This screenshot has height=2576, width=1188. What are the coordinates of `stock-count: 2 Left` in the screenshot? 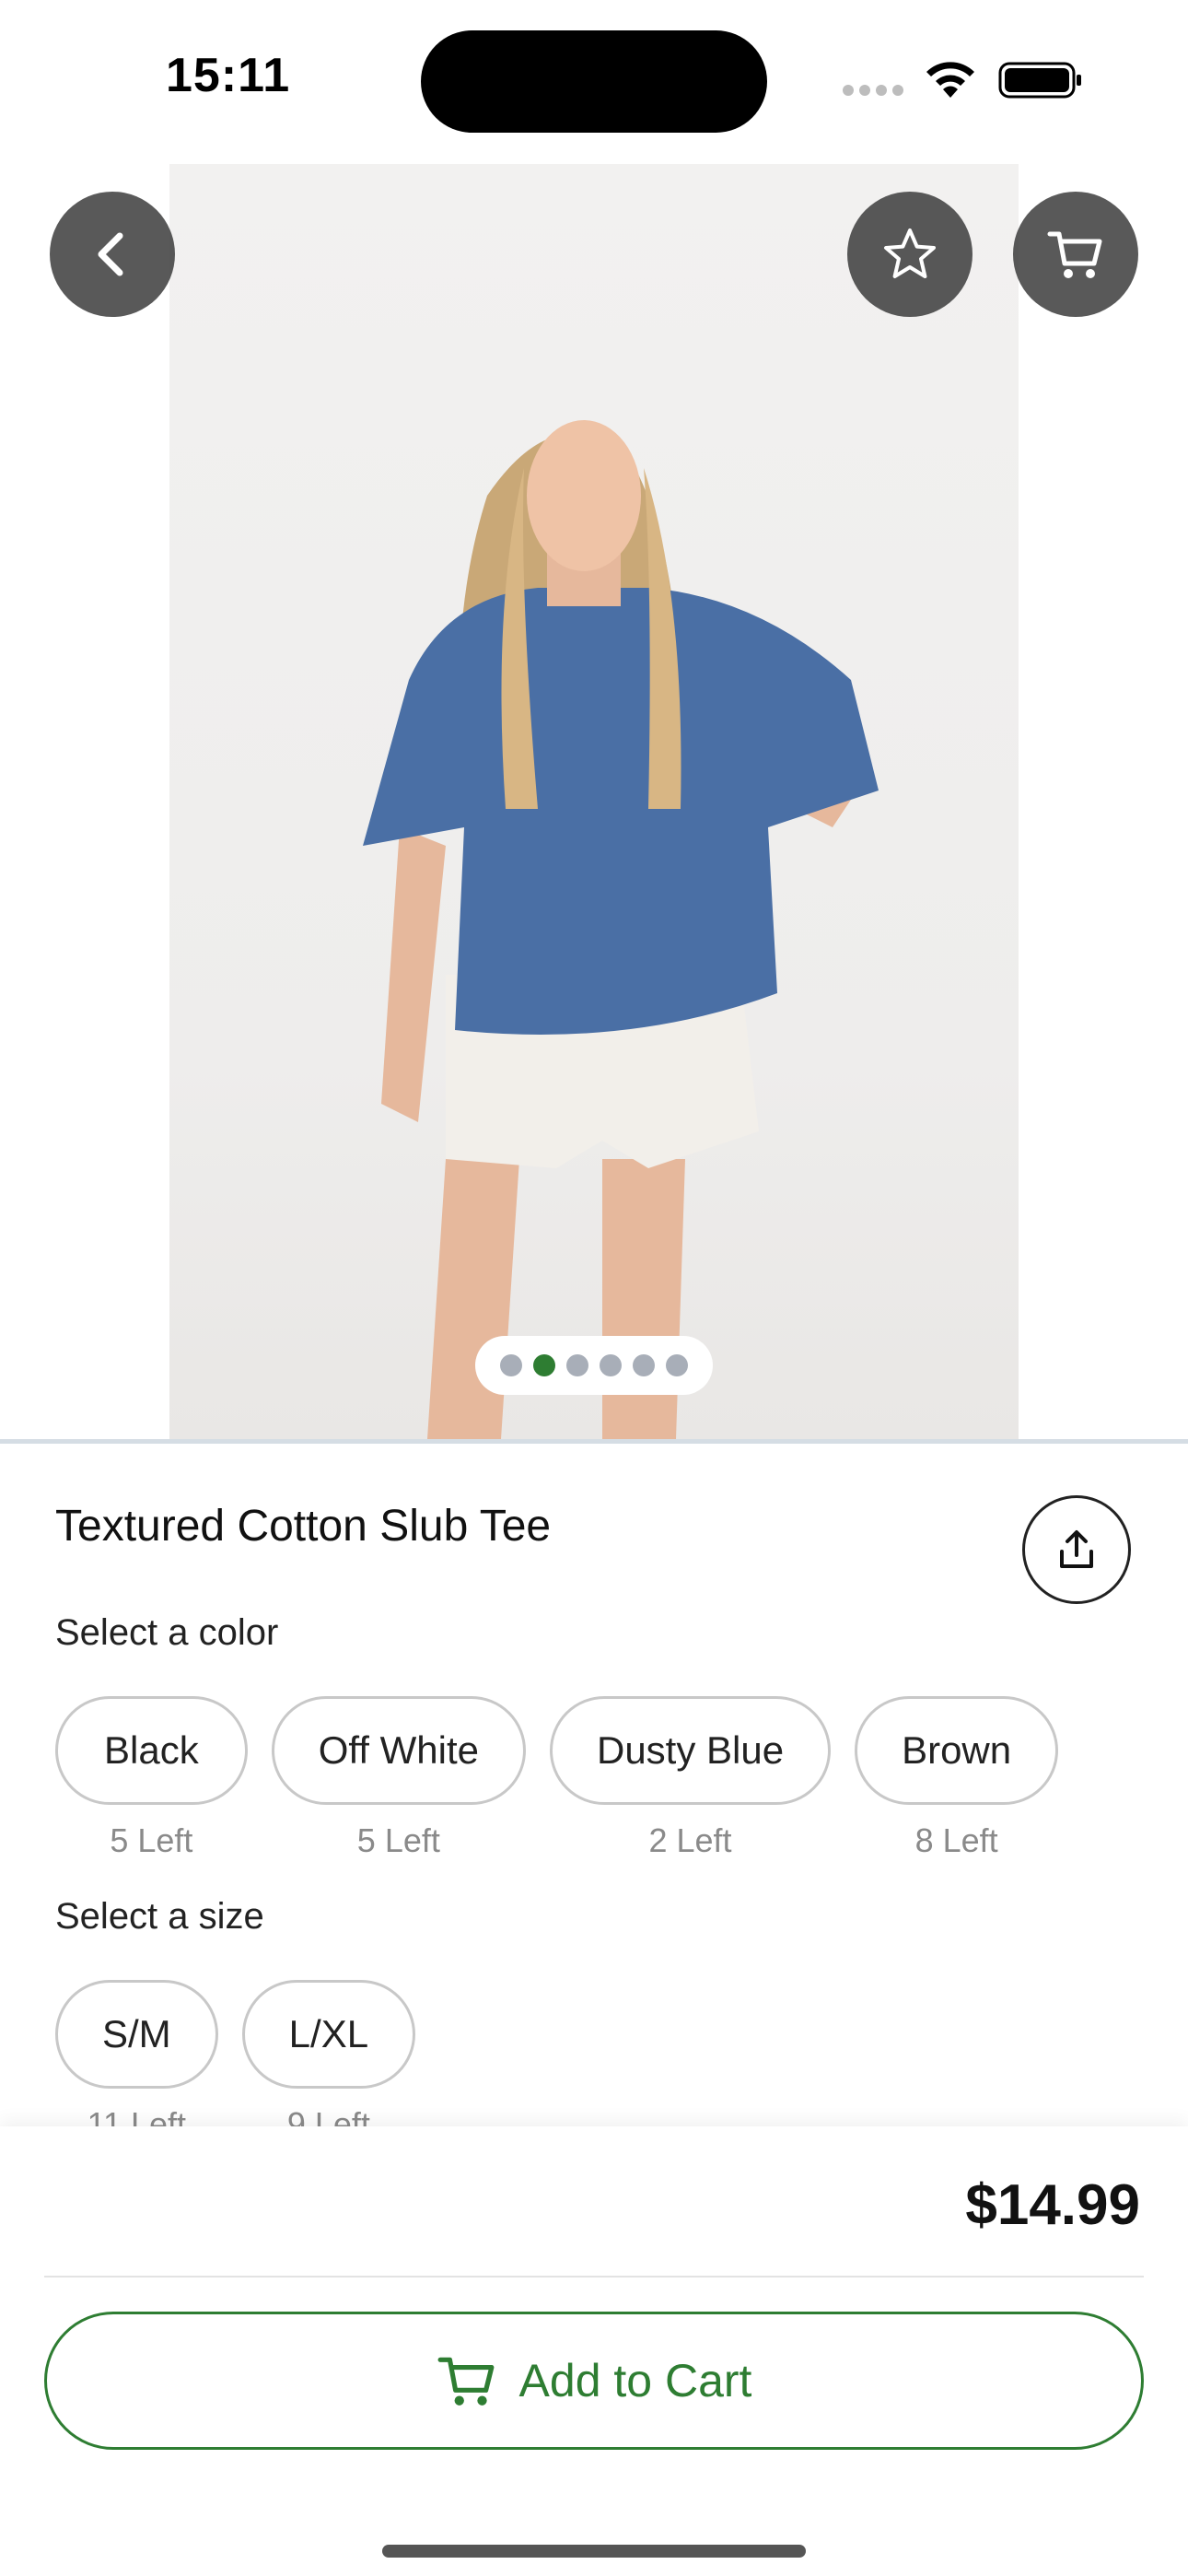 It's located at (690, 1840).